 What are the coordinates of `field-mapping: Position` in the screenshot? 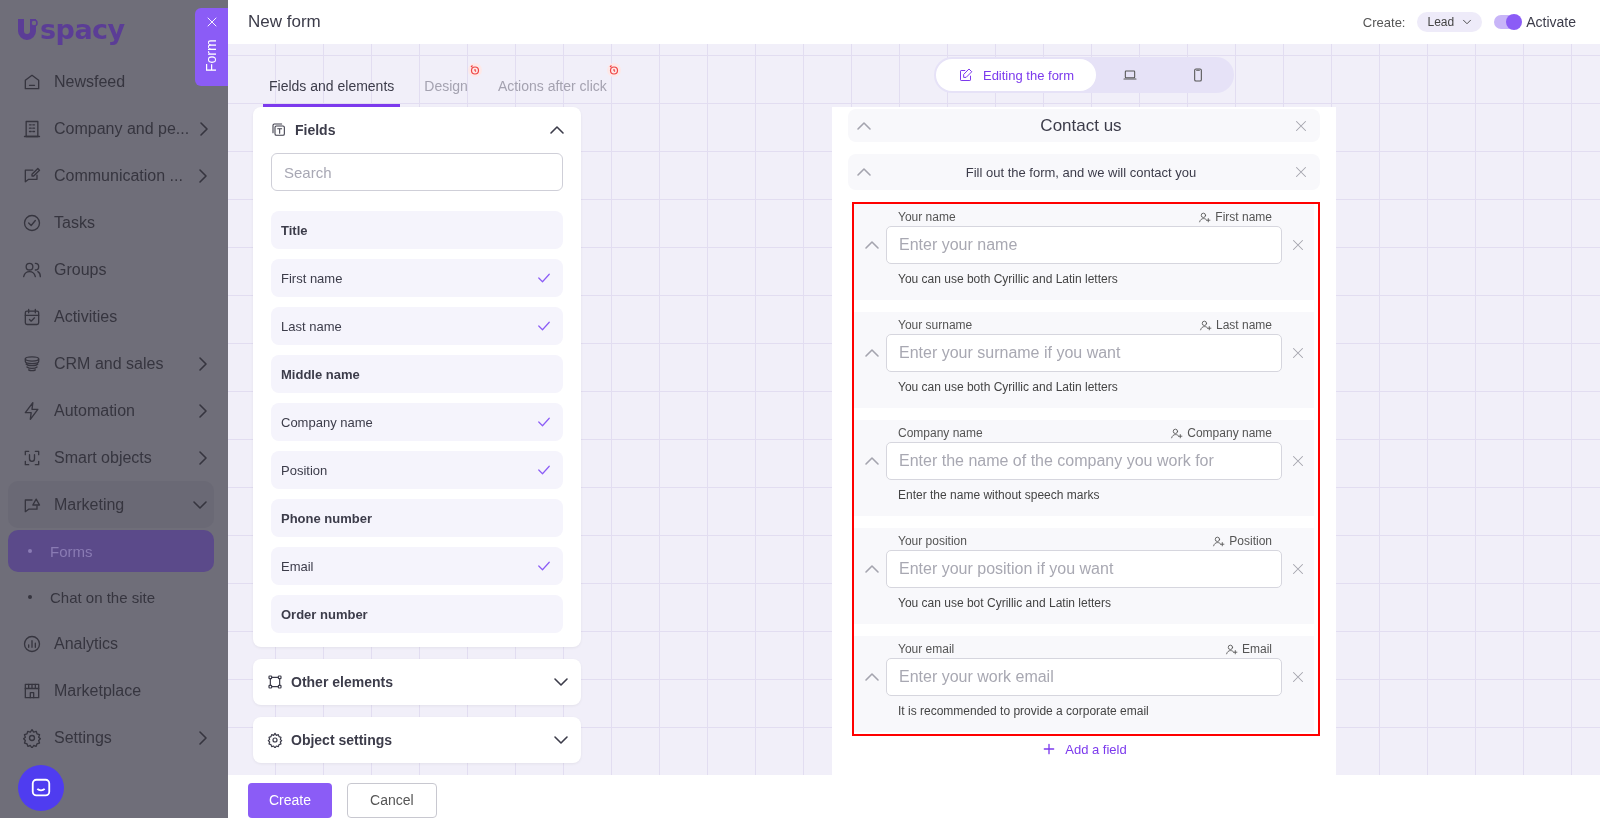 It's located at (1242, 541).